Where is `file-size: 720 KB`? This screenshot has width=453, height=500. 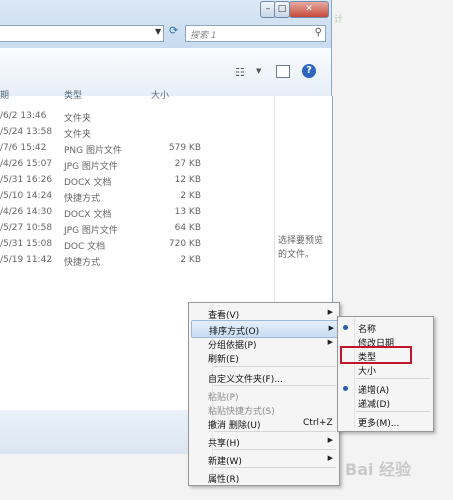
file-size: 720 KB is located at coordinates (184, 244).